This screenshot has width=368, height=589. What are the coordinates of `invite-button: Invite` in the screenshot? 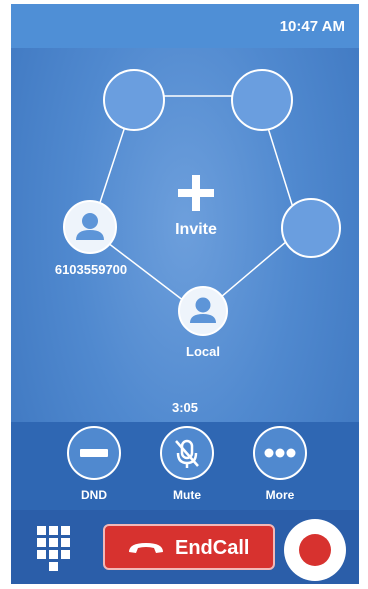 It's located at (196, 210).